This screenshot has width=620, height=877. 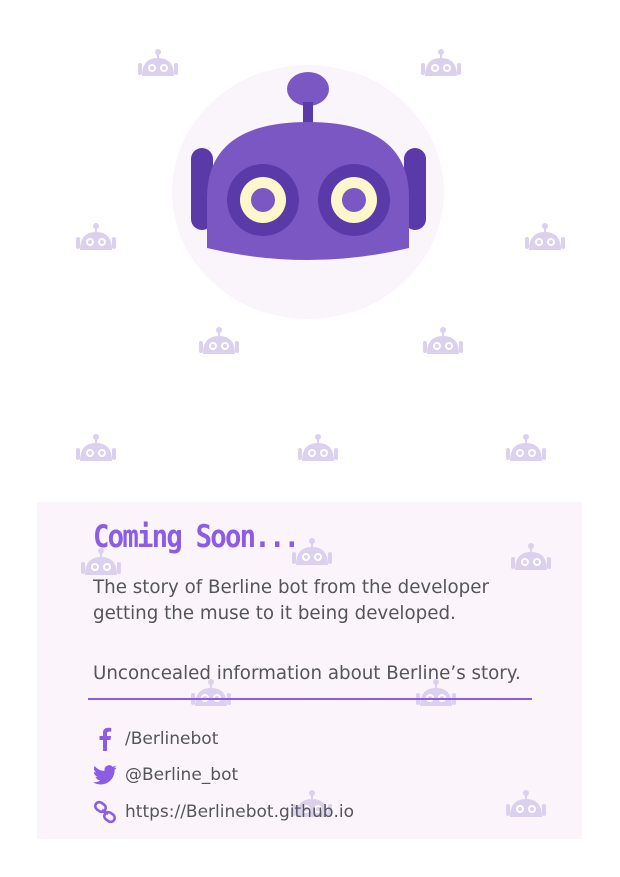 I want to click on social-link-facebook: /Berlinebot, so click(x=155, y=739).